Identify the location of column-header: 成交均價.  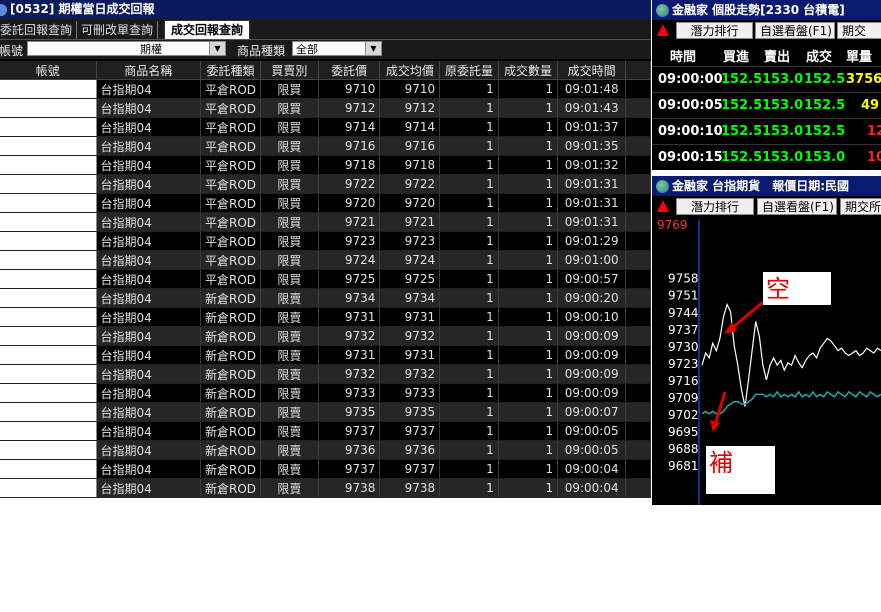
(410, 70).